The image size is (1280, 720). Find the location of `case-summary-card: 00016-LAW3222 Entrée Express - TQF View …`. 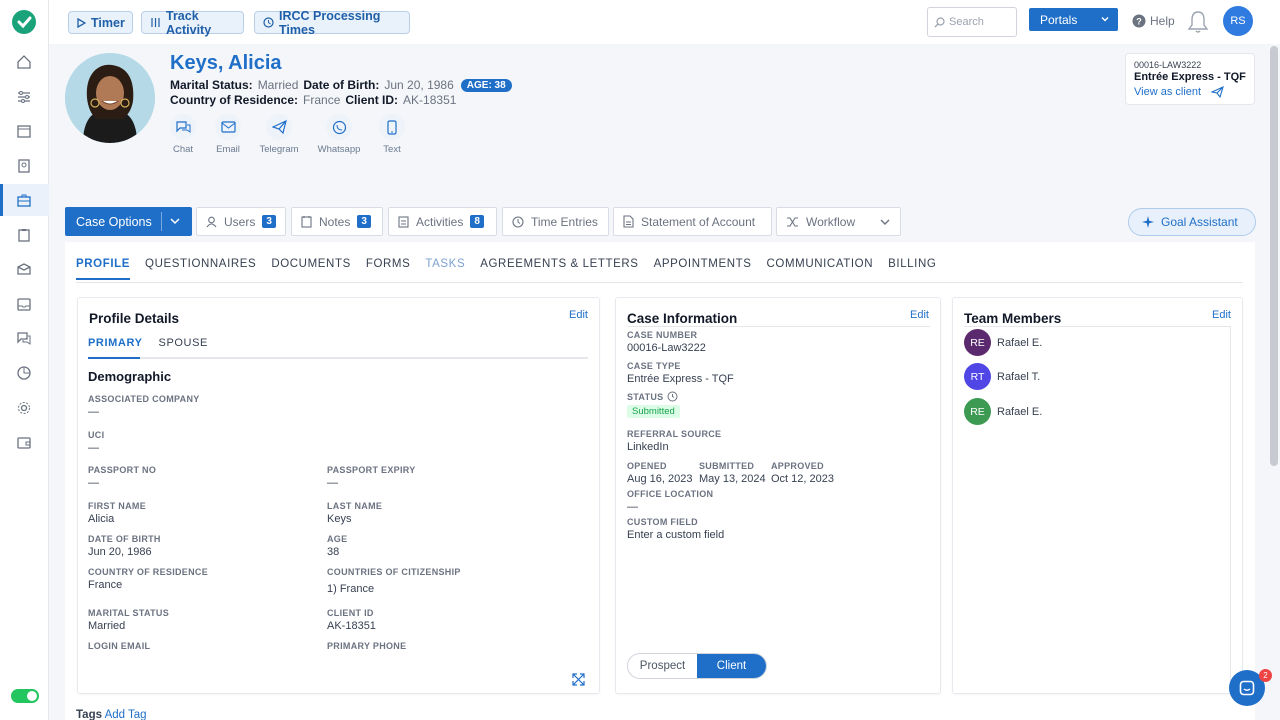

case-summary-card: 00016-LAW3222 Entrée Express - TQF View … is located at coordinates (1190, 79).